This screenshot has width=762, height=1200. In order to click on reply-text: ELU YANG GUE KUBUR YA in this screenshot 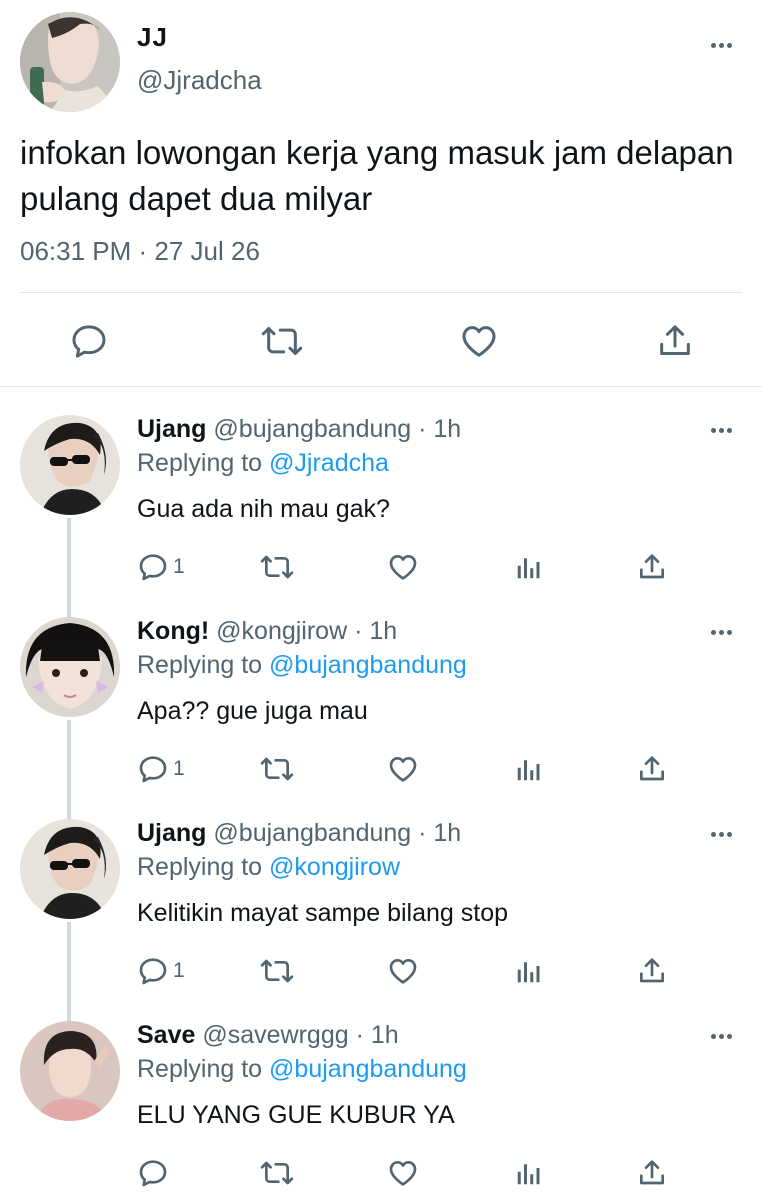, I will do `click(296, 1115)`.